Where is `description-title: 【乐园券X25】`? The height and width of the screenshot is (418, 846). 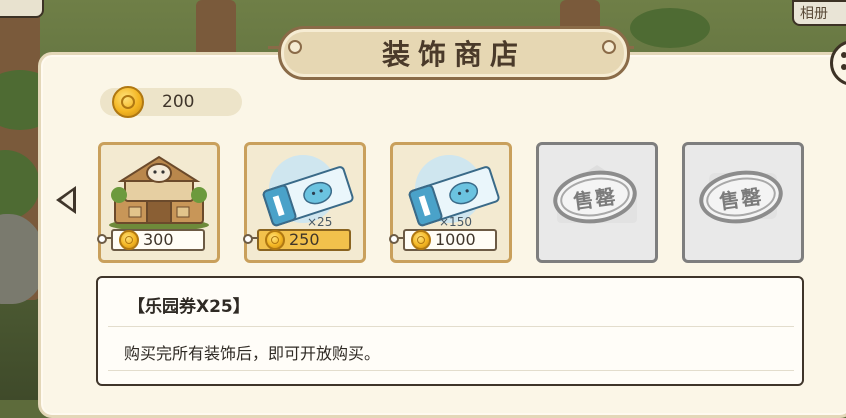
description-title: 【乐园券X25】 is located at coordinates (189, 307).